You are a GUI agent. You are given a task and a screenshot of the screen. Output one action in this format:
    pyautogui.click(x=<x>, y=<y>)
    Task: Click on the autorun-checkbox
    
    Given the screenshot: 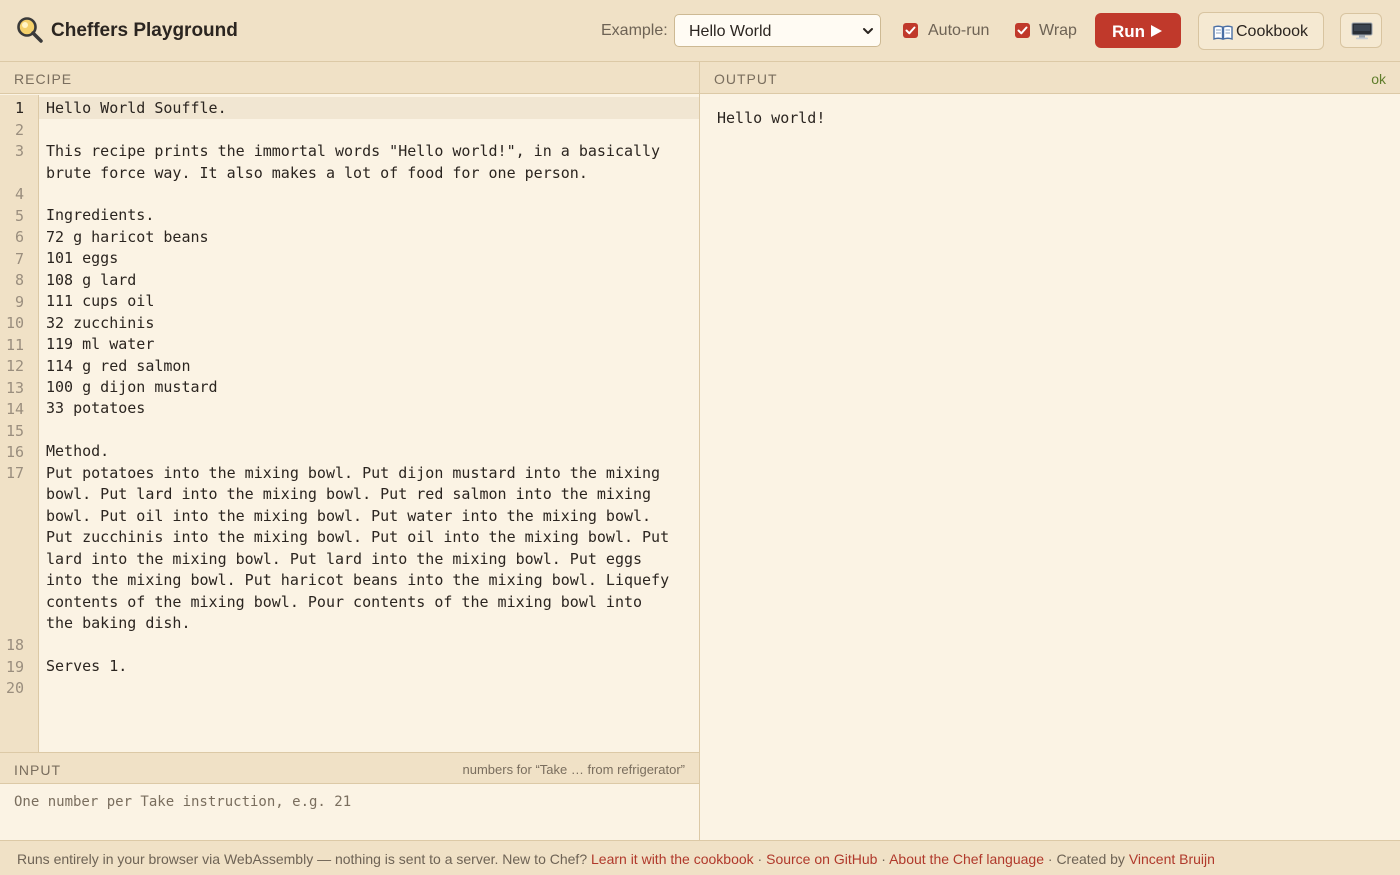 What is the action you would take?
    pyautogui.click(x=910, y=30)
    